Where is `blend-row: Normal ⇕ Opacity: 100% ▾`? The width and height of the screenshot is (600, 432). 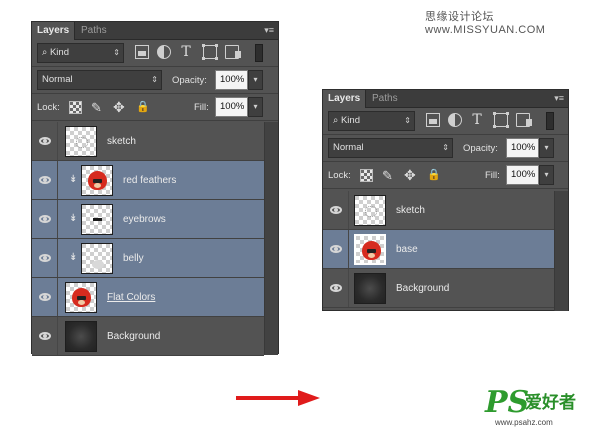
blend-row: Normal ⇕ Opacity: 100% ▾ is located at coordinates (445, 148).